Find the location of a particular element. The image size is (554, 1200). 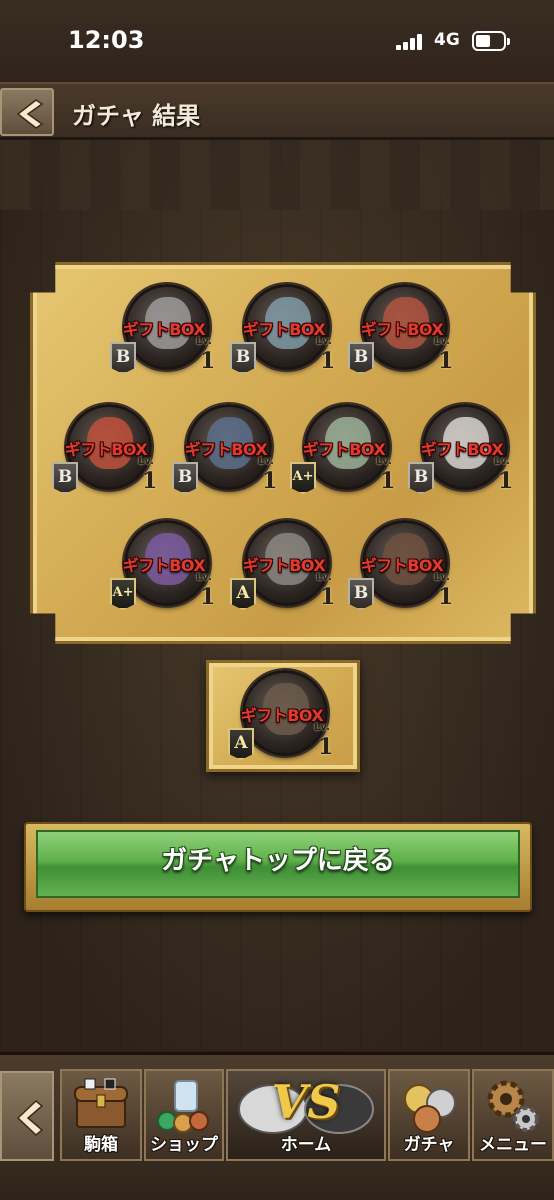

nav-item-home: VS ホーム is located at coordinates (306, 1115).